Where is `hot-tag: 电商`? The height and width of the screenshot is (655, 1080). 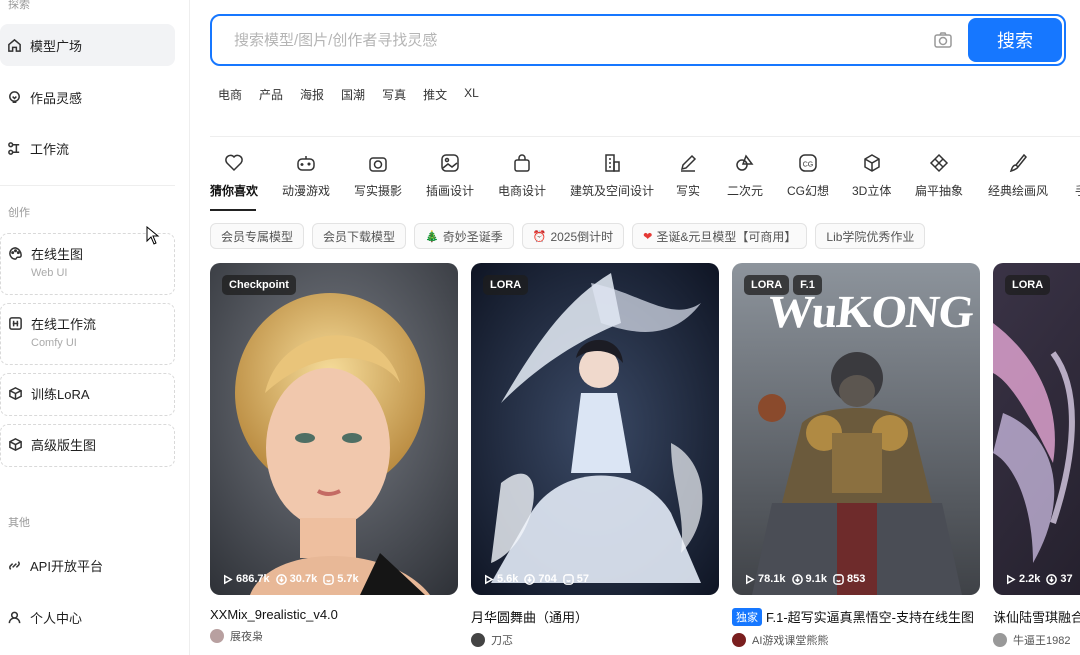
hot-tag: 电商 is located at coordinates (230, 94).